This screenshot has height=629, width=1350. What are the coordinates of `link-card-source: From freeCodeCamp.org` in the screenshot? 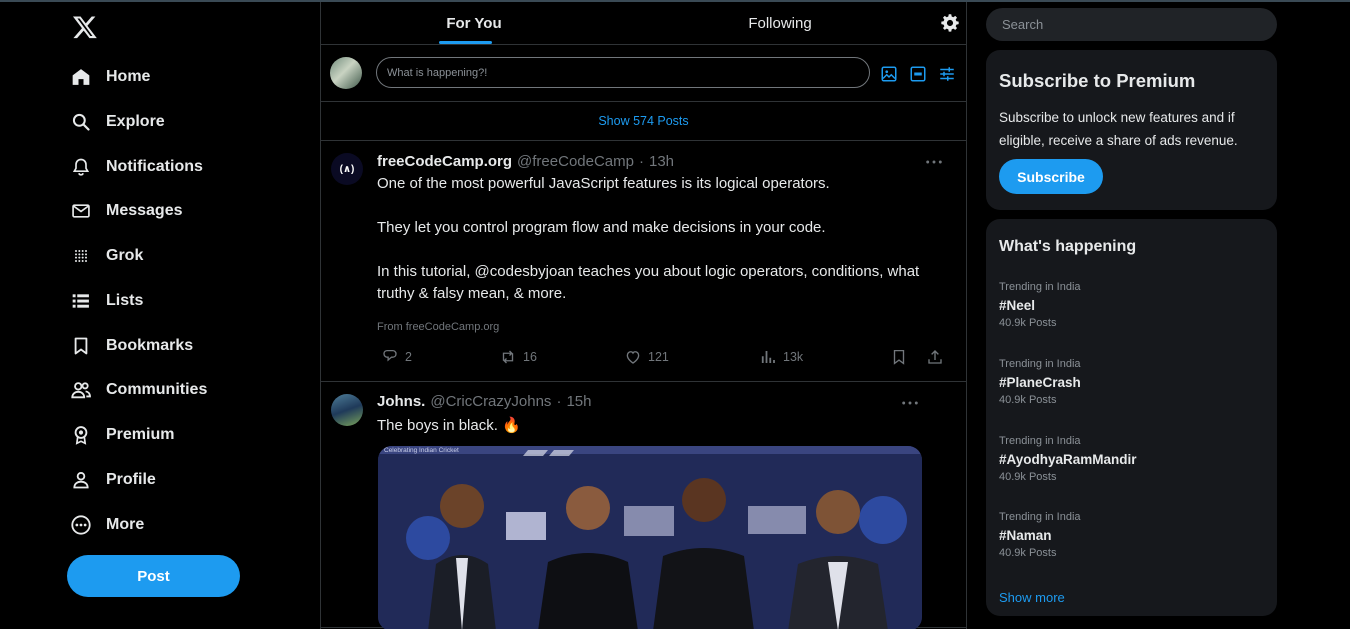 It's located at (438, 327).